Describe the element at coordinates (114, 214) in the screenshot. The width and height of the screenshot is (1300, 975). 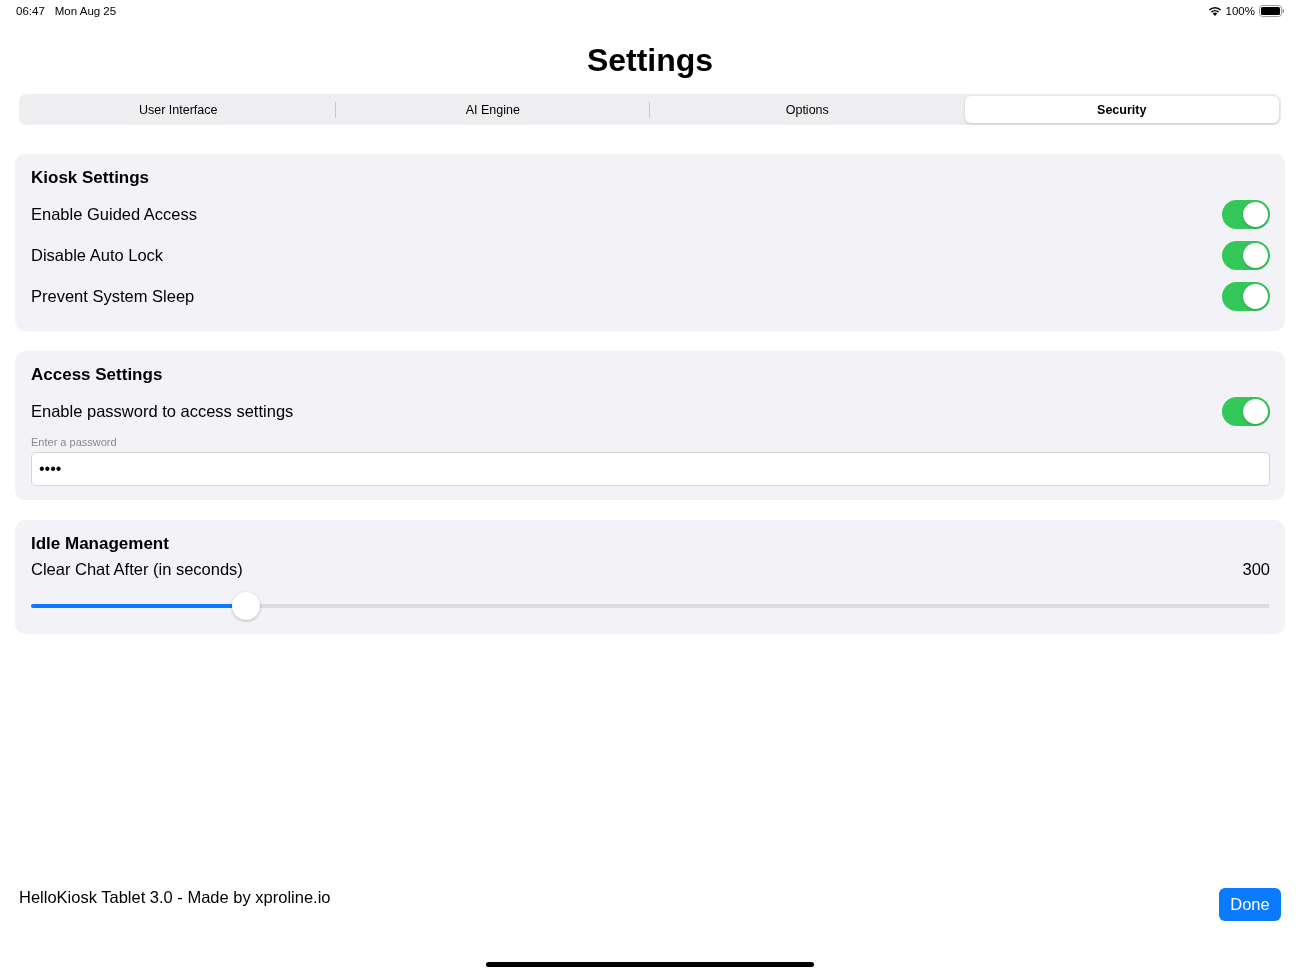
I see `setting-label: Enable Guided Access` at that location.